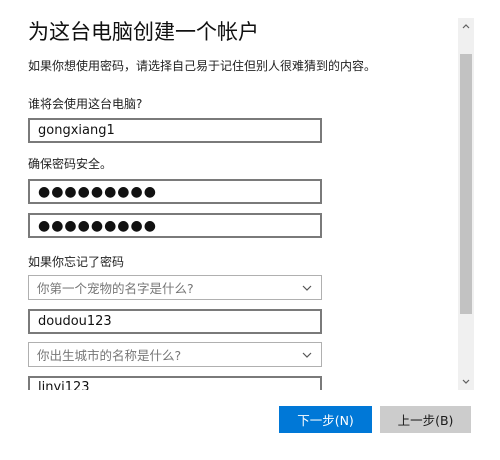  Describe the element at coordinates (466, 382) in the screenshot. I see `scroll-down-arrow-icon` at that location.